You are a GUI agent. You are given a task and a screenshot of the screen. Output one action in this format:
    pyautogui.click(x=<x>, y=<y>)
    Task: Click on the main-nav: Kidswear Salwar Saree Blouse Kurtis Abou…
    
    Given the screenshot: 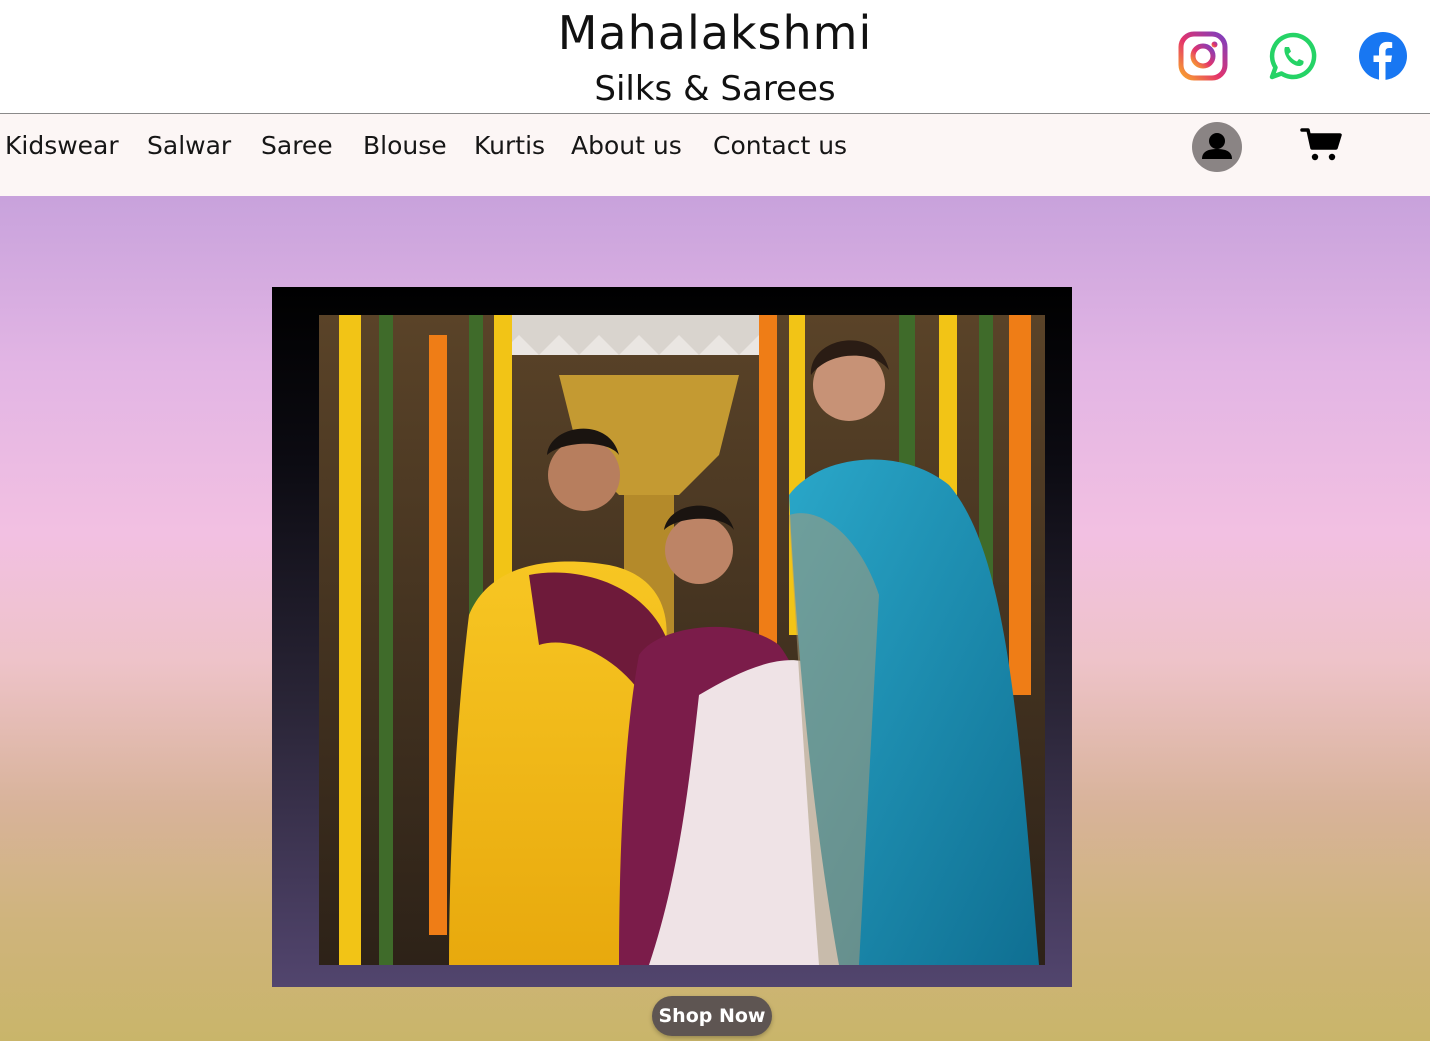 What is the action you would take?
    pyautogui.click(x=715, y=155)
    